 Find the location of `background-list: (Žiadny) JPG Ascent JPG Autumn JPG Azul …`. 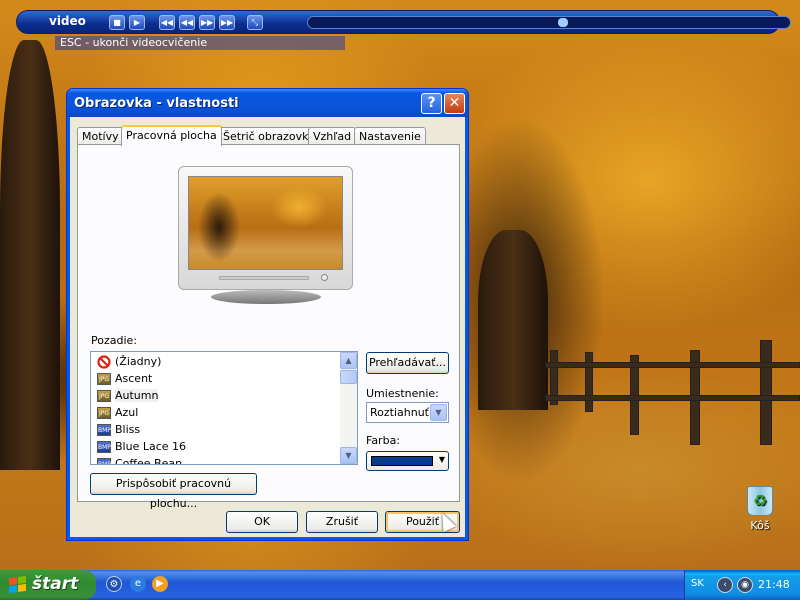

background-list: (Žiadny) JPG Ascent JPG Autumn JPG Azul … is located at coordinates (224, 408).